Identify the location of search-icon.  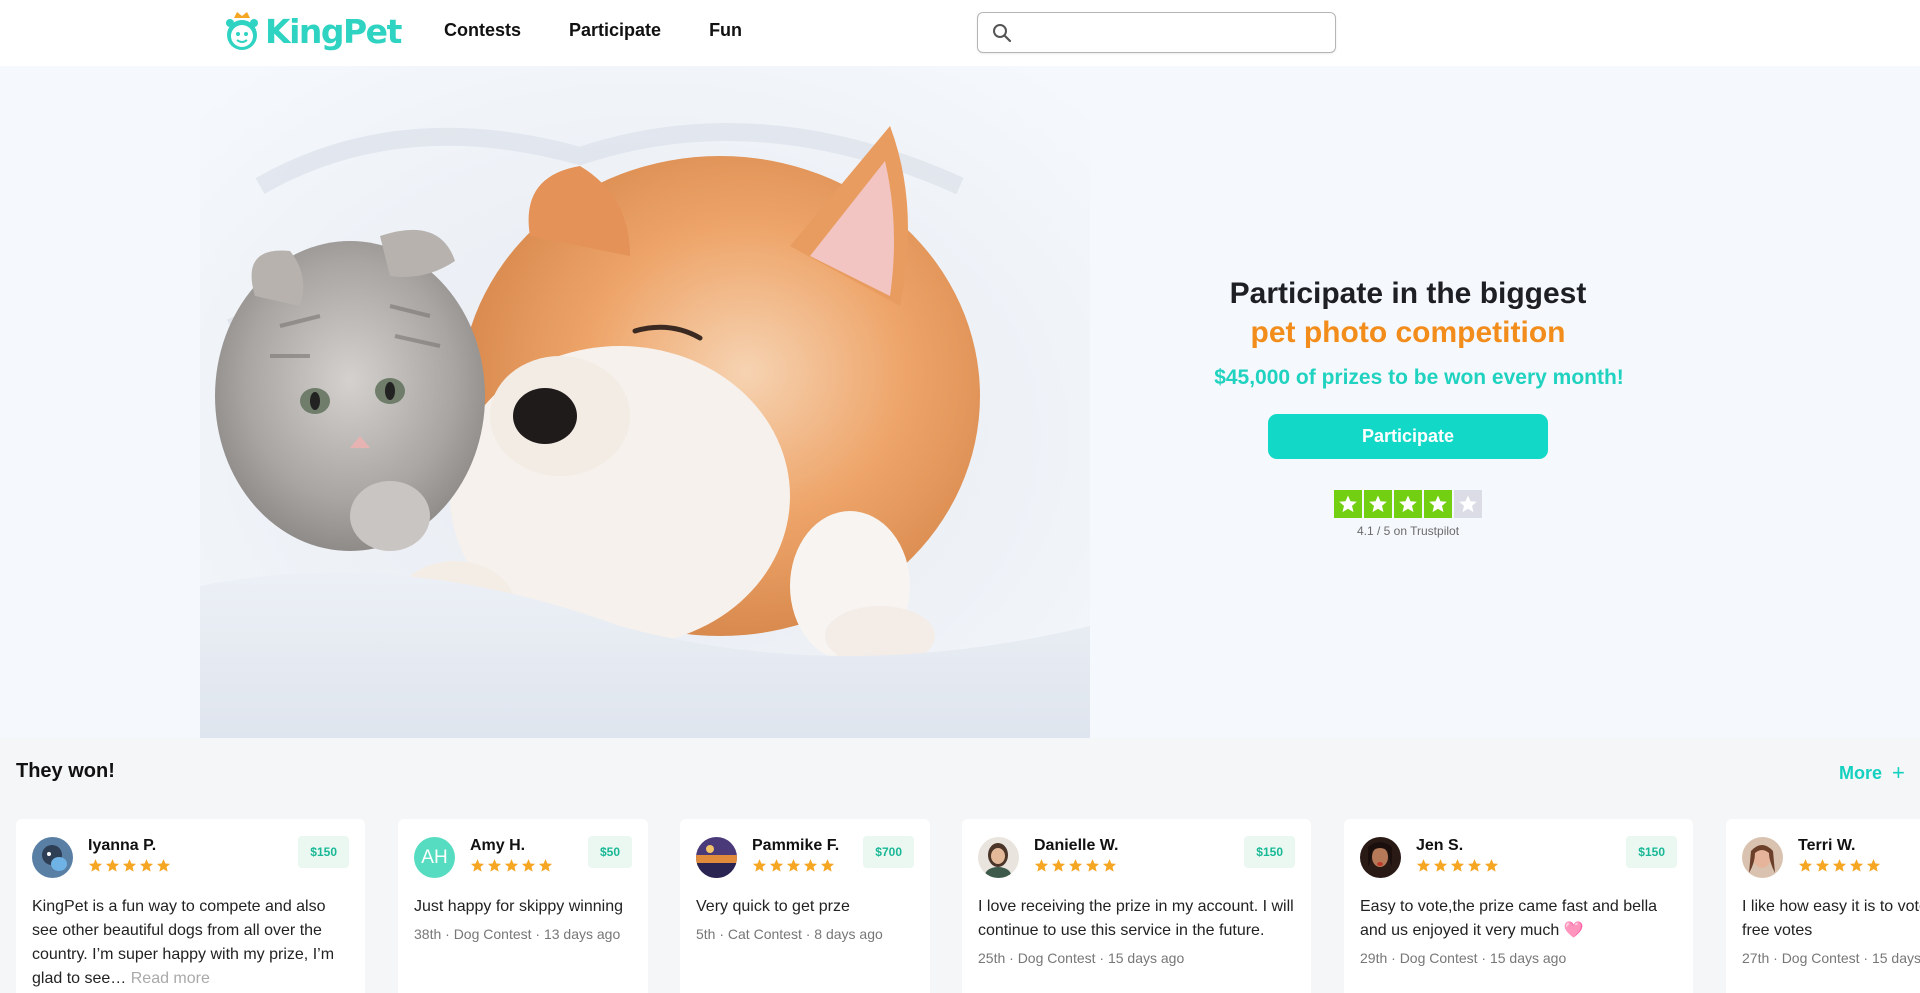
(1002, 32).